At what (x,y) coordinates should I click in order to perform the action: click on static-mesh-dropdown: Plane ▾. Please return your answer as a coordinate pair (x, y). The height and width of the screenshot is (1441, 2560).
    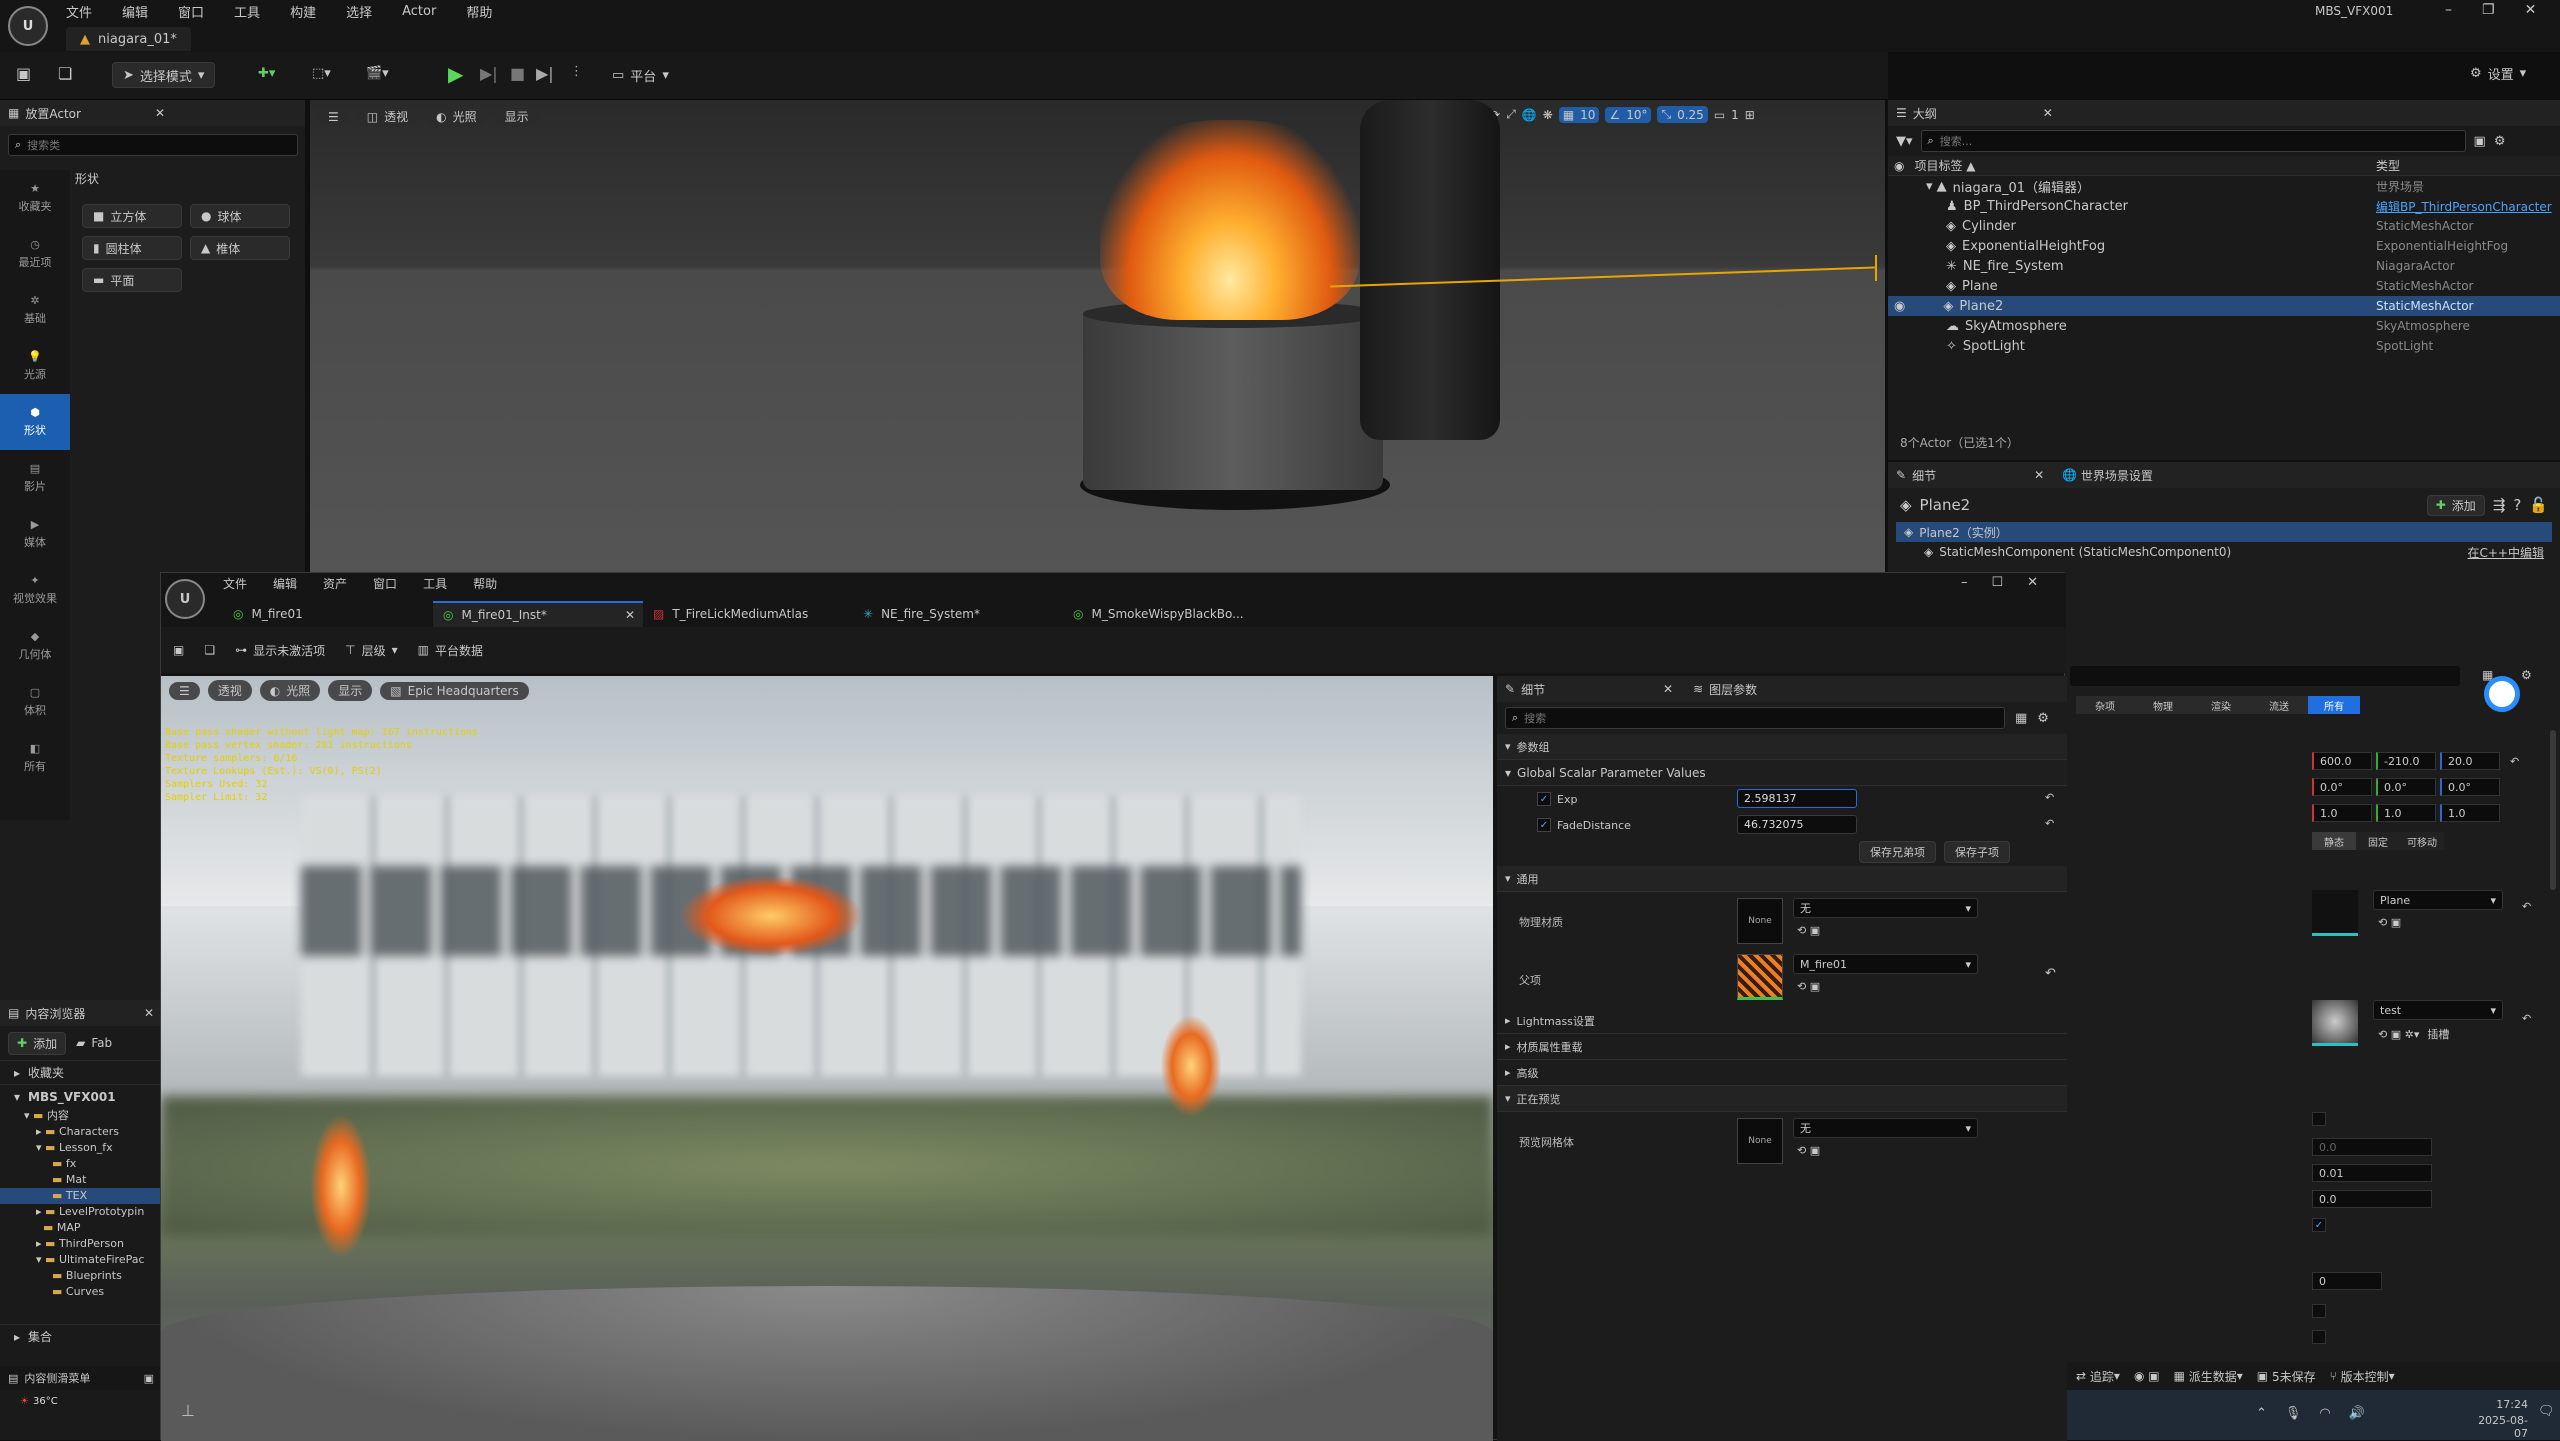
    Looking at the image, I should click on (2438, 900).